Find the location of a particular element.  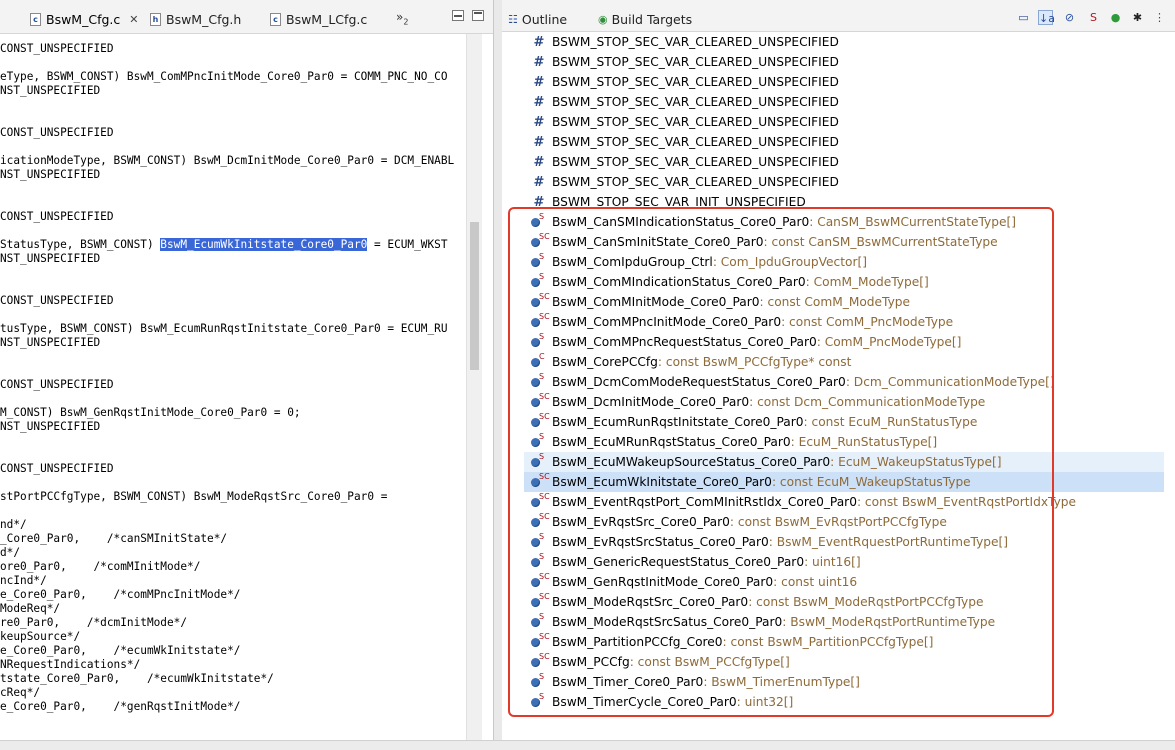

hide-static-icon: S is located at coordinates (1093, 17).